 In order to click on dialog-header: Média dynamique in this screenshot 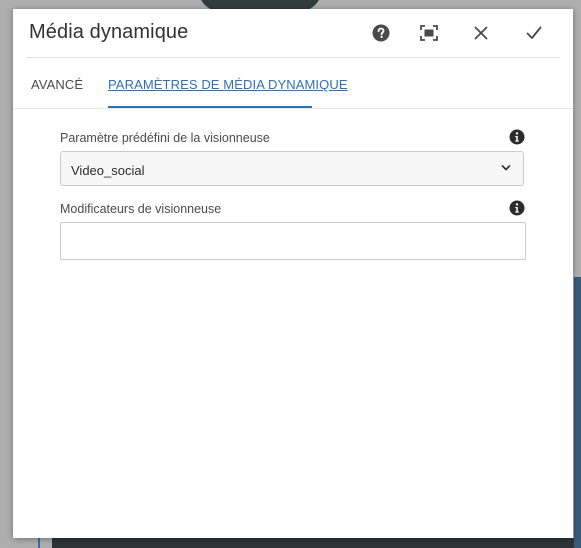, I will do `click(293, 33)`.